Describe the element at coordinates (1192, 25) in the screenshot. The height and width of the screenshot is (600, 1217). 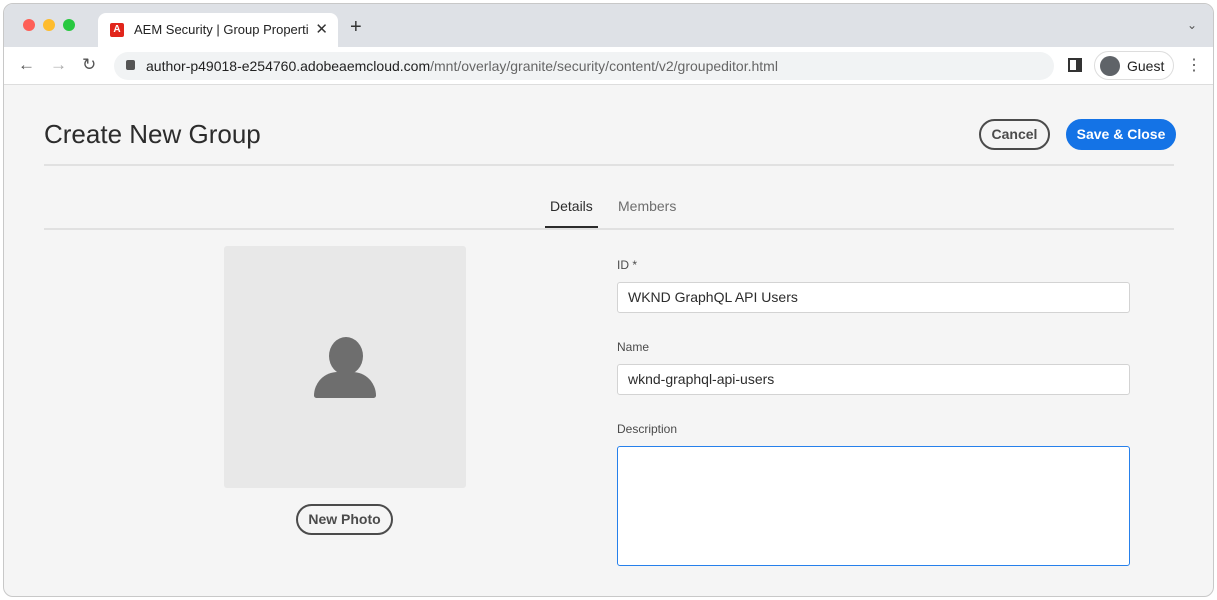
I see `chevron-down-icon: ⌄` at that location.